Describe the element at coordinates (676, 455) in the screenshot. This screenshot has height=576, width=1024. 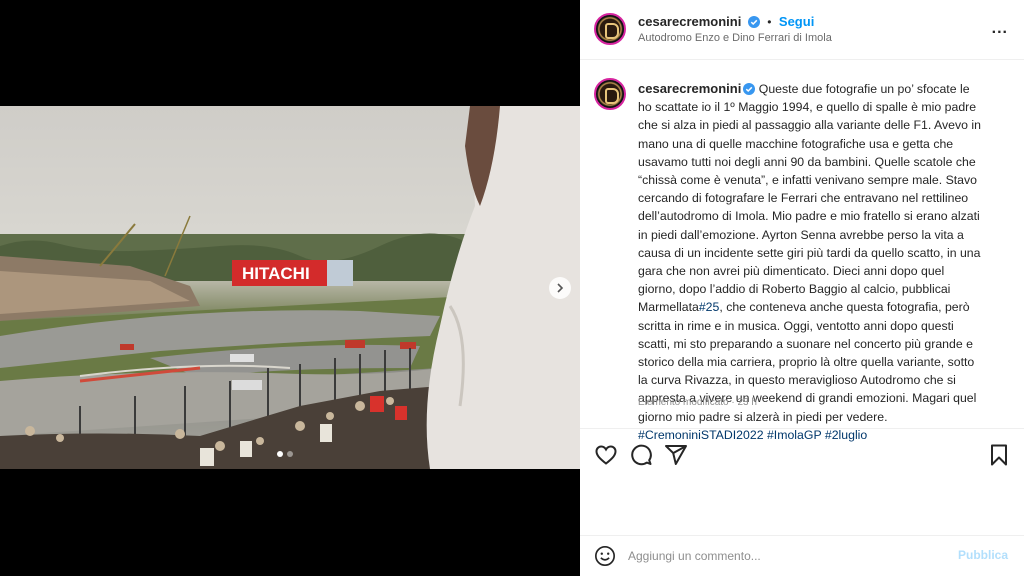
I see `share-send-icon` at that location.